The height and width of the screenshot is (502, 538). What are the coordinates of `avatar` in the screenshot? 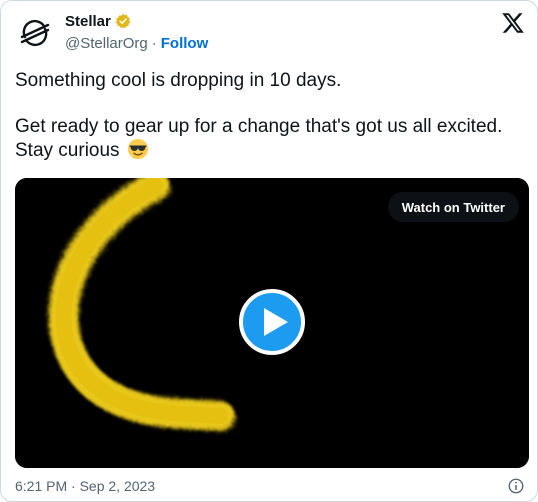 It's located at (35, 33).